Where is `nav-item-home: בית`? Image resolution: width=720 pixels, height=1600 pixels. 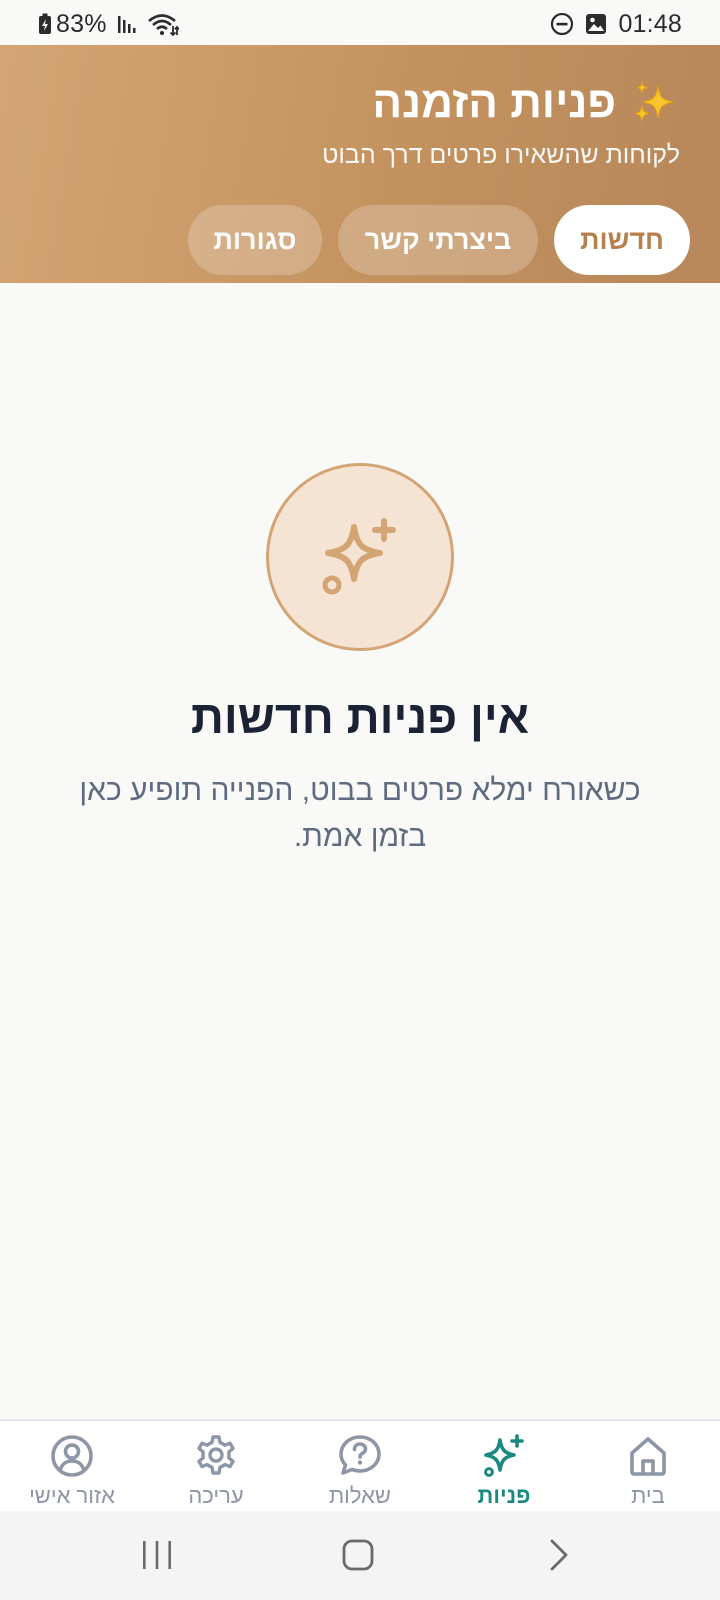
nav-item-home: בית is located at coordinates (648, 1471).